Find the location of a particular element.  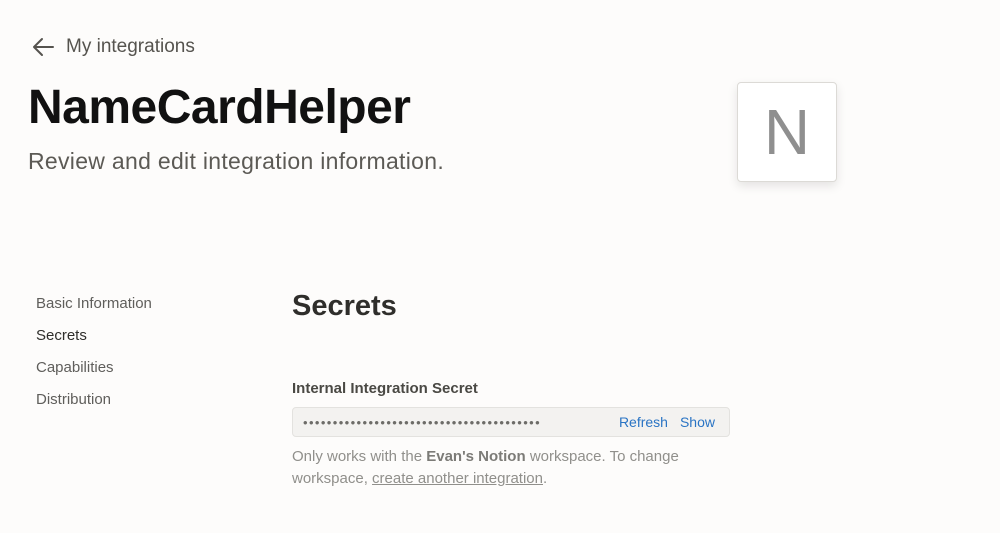

section-title: Secrets is located at coordinates (344, 306).